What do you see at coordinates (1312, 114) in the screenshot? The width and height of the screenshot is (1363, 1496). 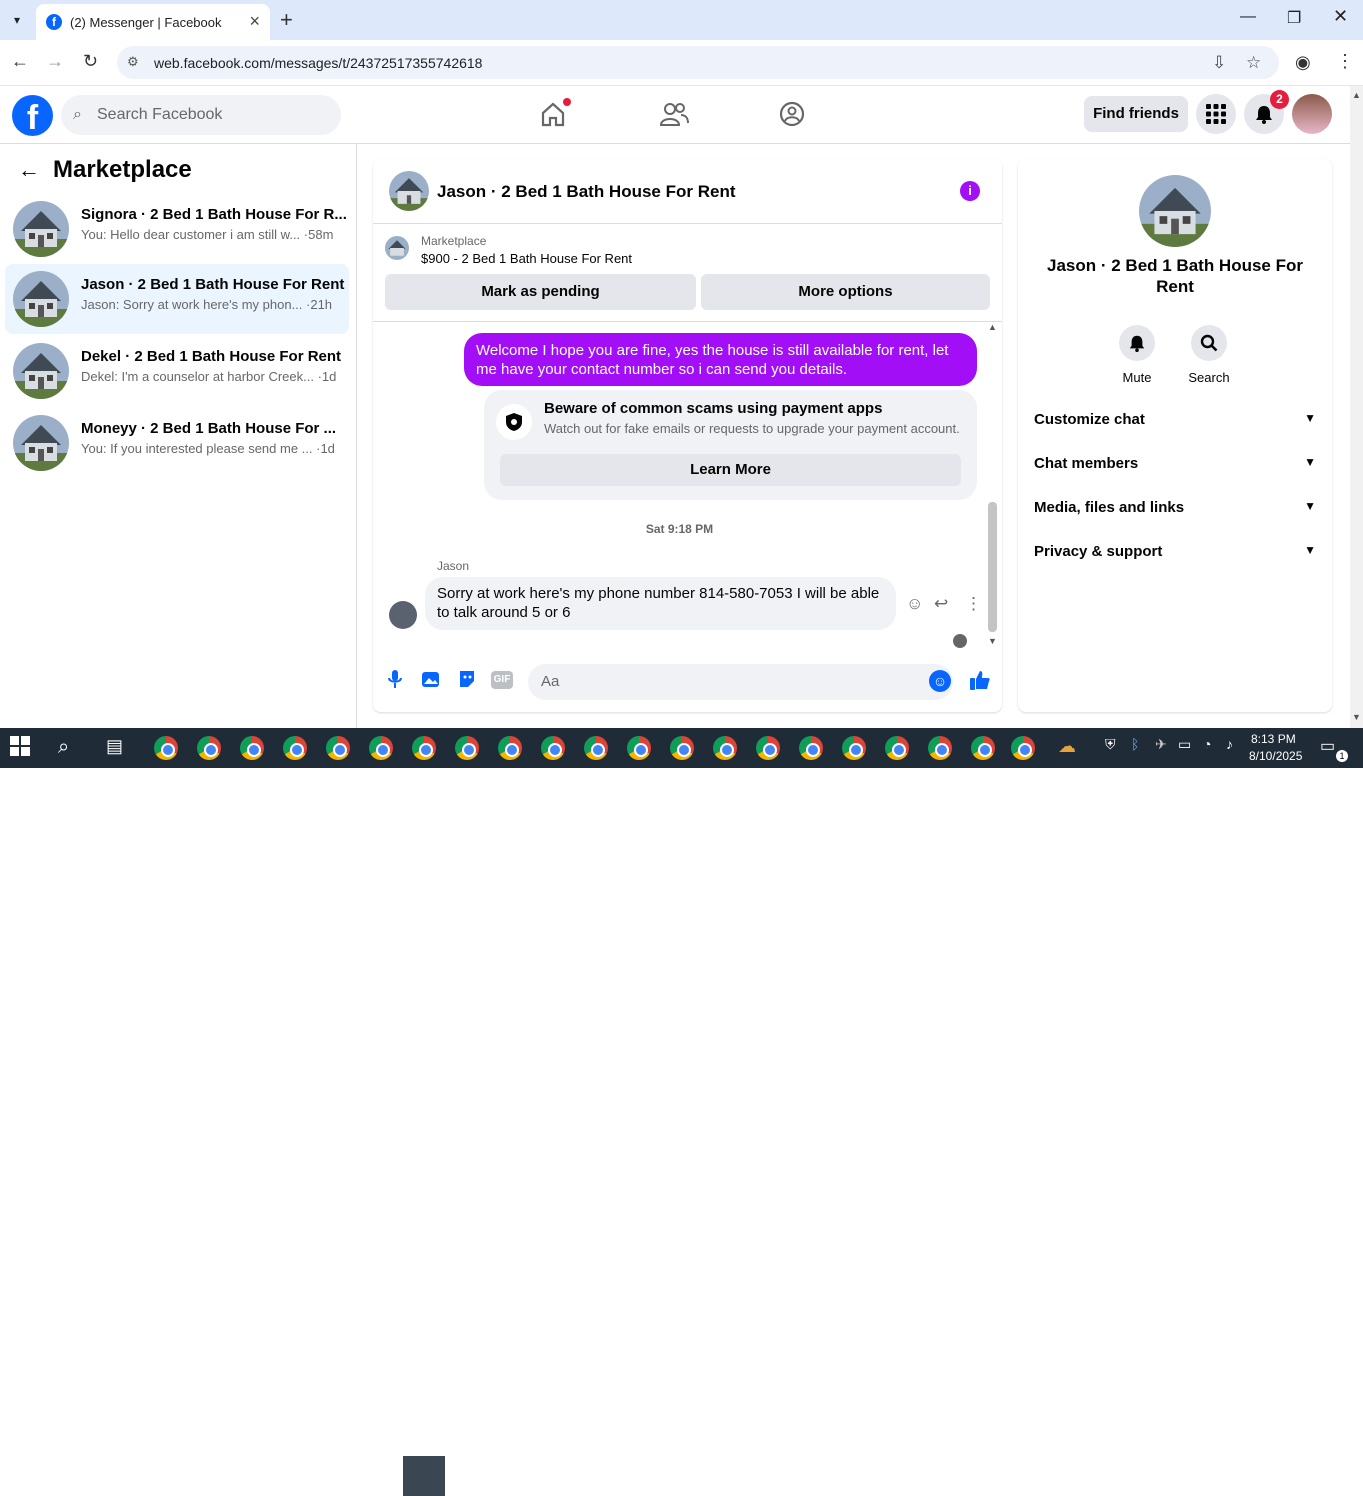 I see `account-avatar` at bounding box center [1312, 114].